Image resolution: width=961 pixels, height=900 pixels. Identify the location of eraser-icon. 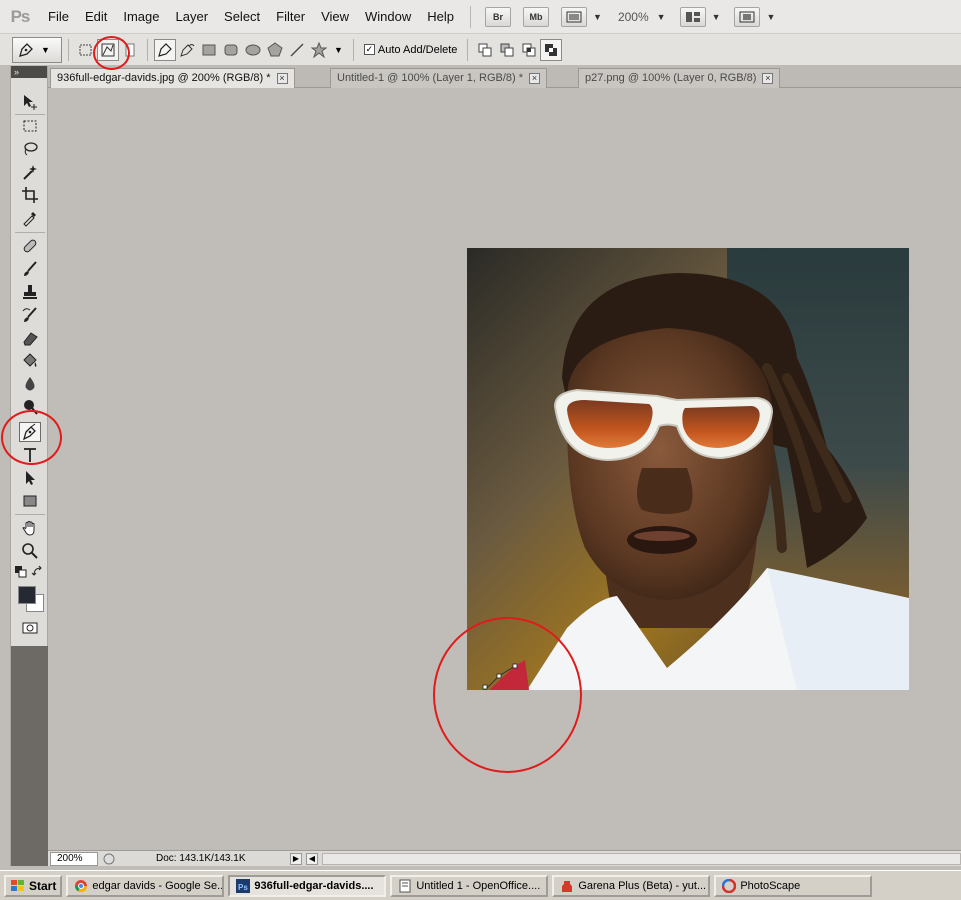
(30, 339).